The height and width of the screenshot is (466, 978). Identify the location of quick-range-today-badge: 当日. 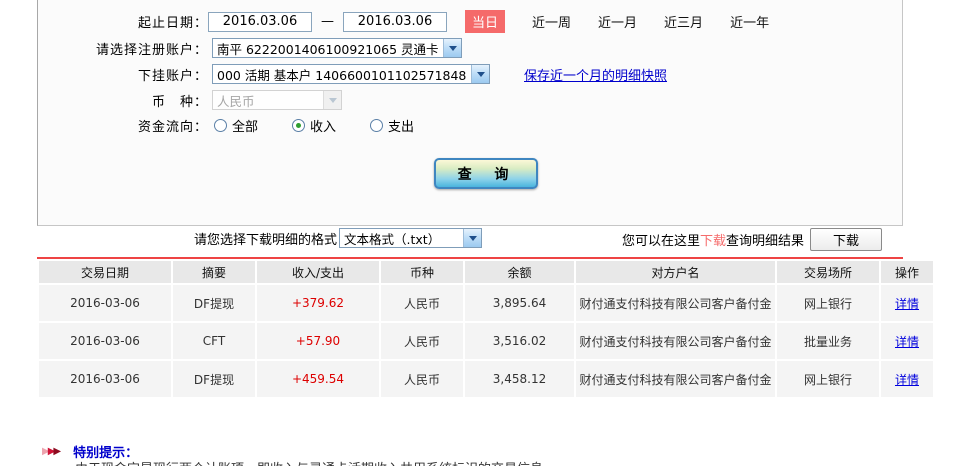
(485, 21).